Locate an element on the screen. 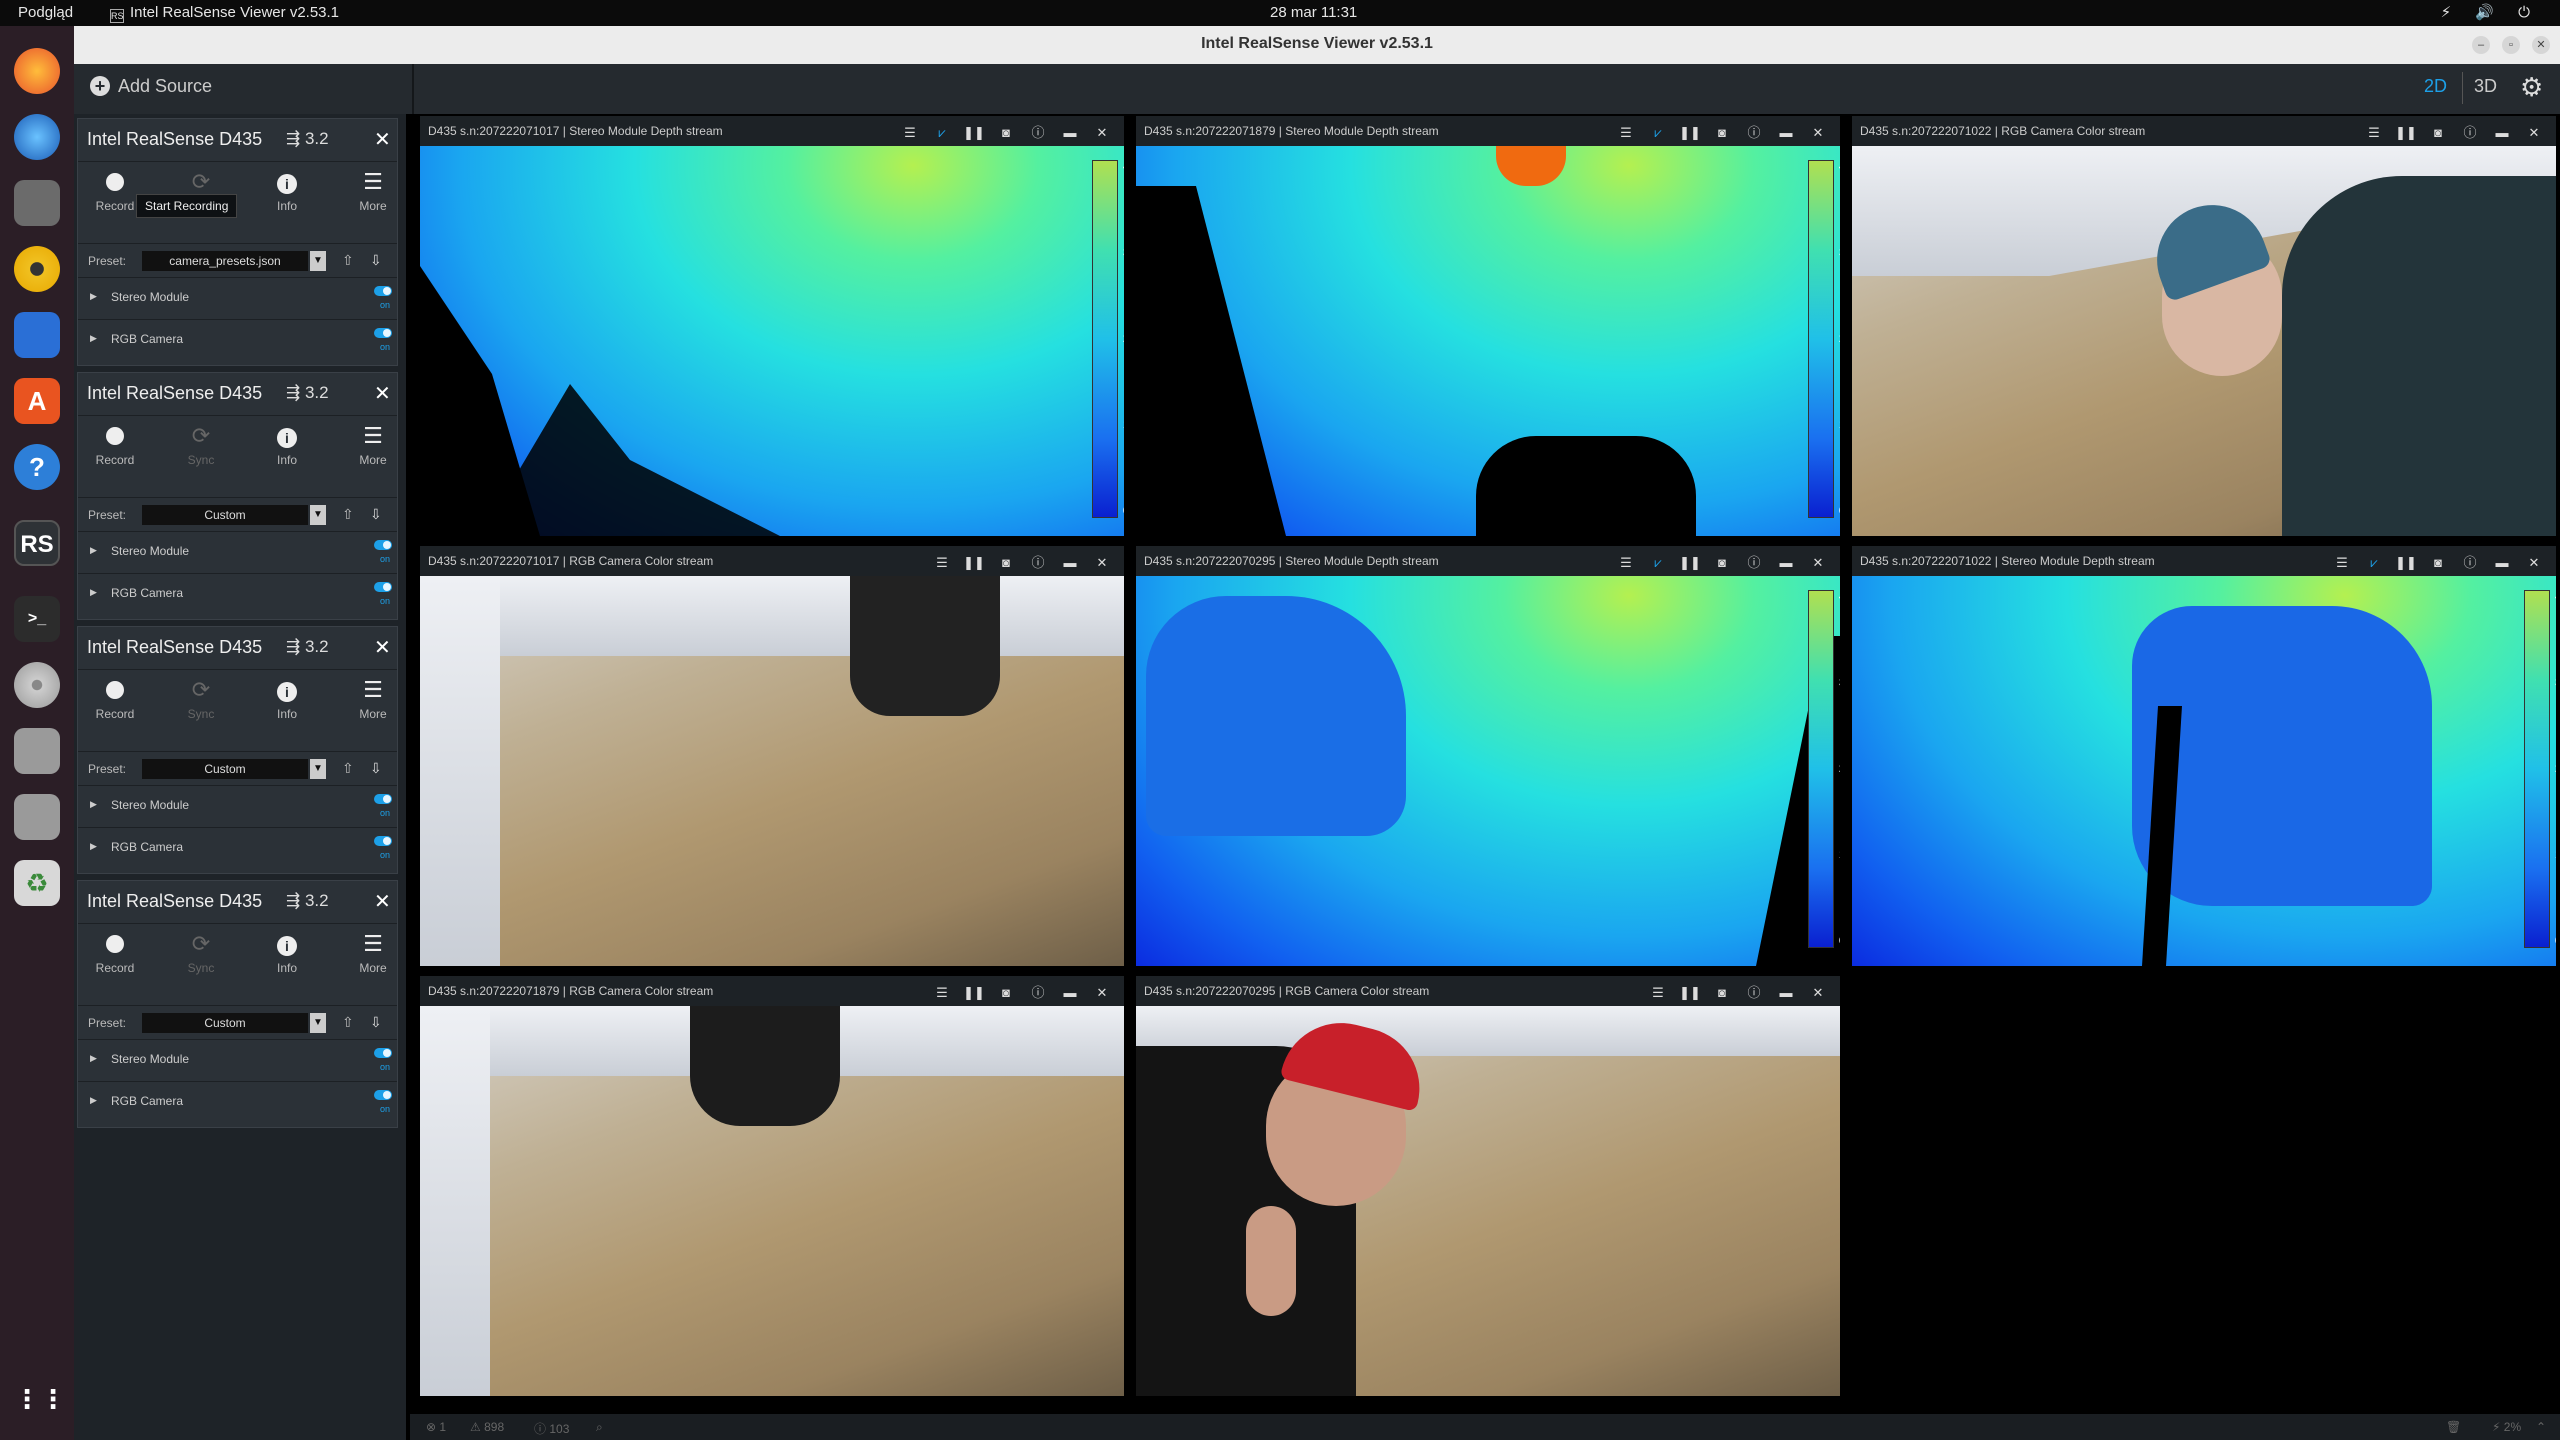 This screenshot has height=1440, width=2560. add-source-button: + Add Source is located at coordinates (151, 86).